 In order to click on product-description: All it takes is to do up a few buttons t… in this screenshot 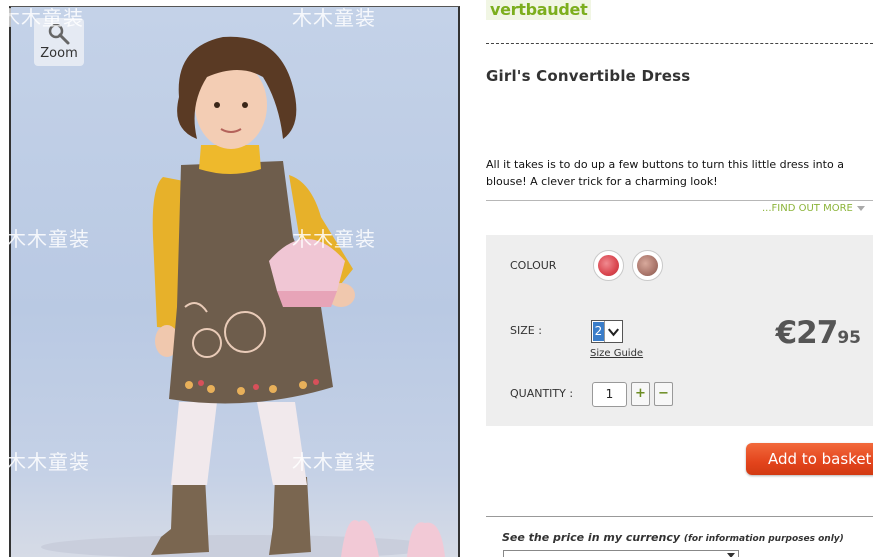, I will do `click(665, 173)`.